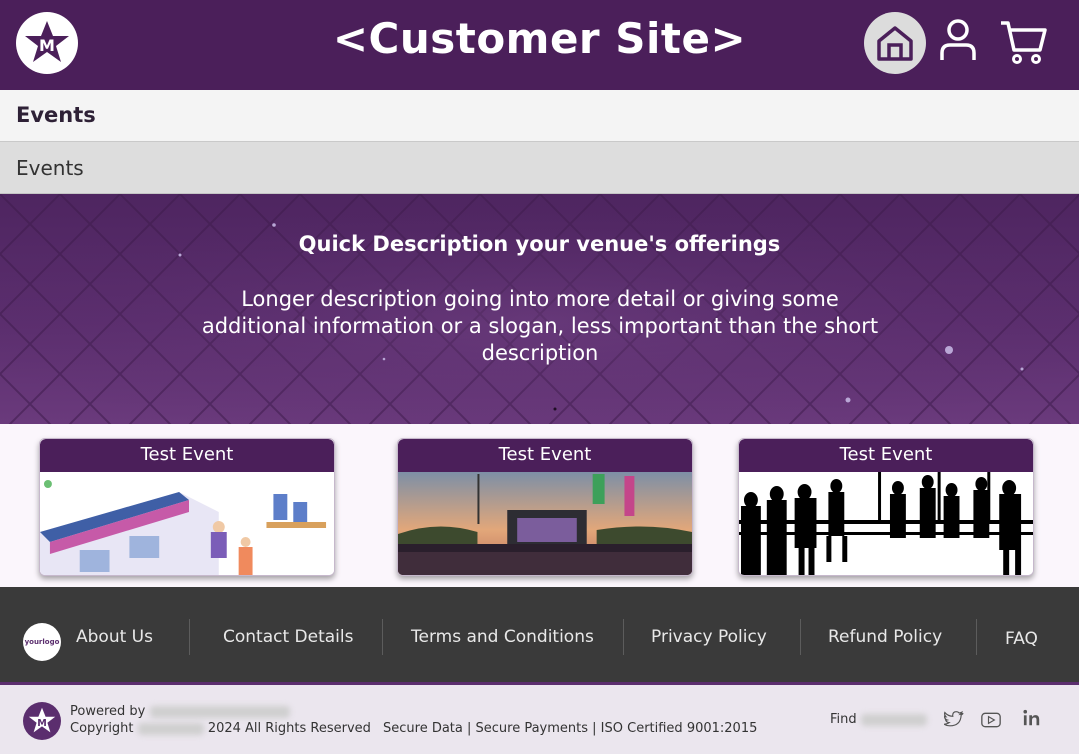 The height and width of the screenshot is (754, 1079). I want to click on footer-logo-text: yourlogo, so click(42, 642).